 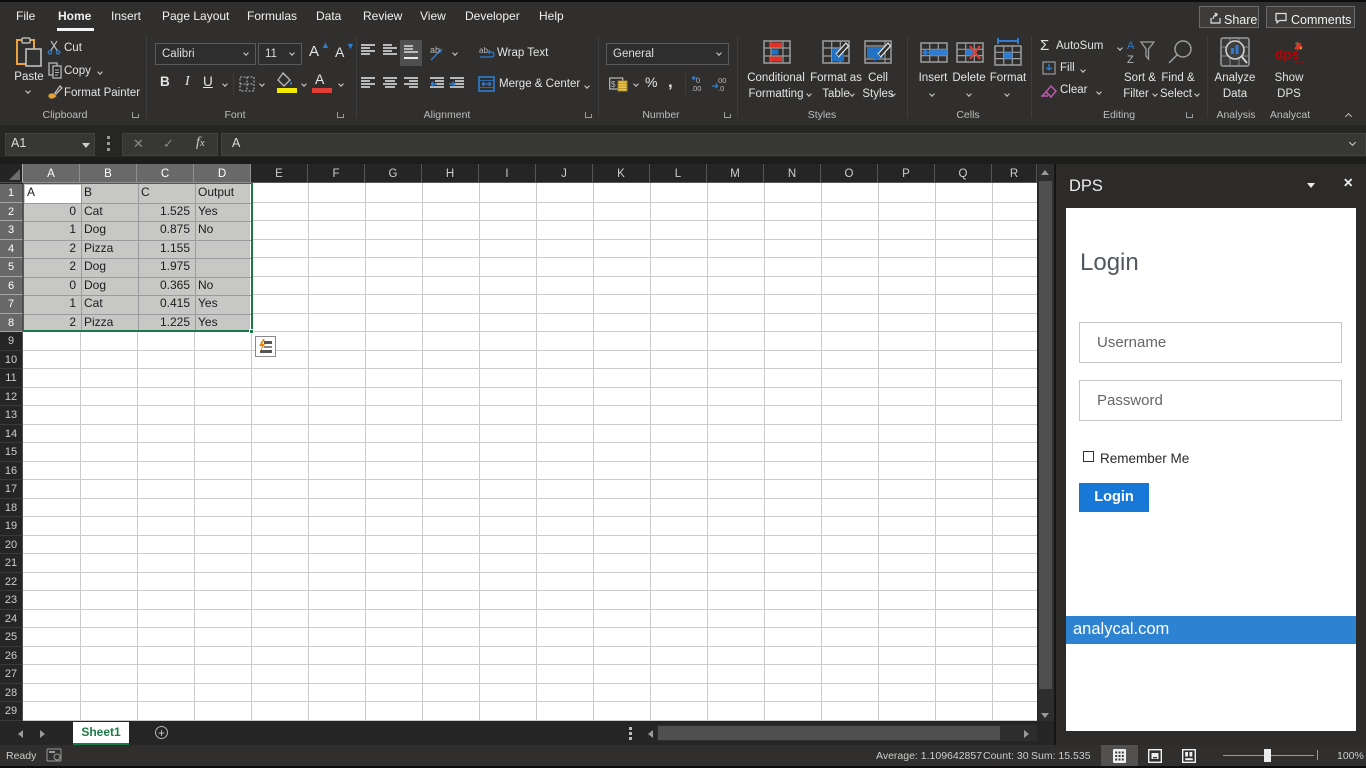 I want to click on svg-text: Z, so click(x=1130, y=59).